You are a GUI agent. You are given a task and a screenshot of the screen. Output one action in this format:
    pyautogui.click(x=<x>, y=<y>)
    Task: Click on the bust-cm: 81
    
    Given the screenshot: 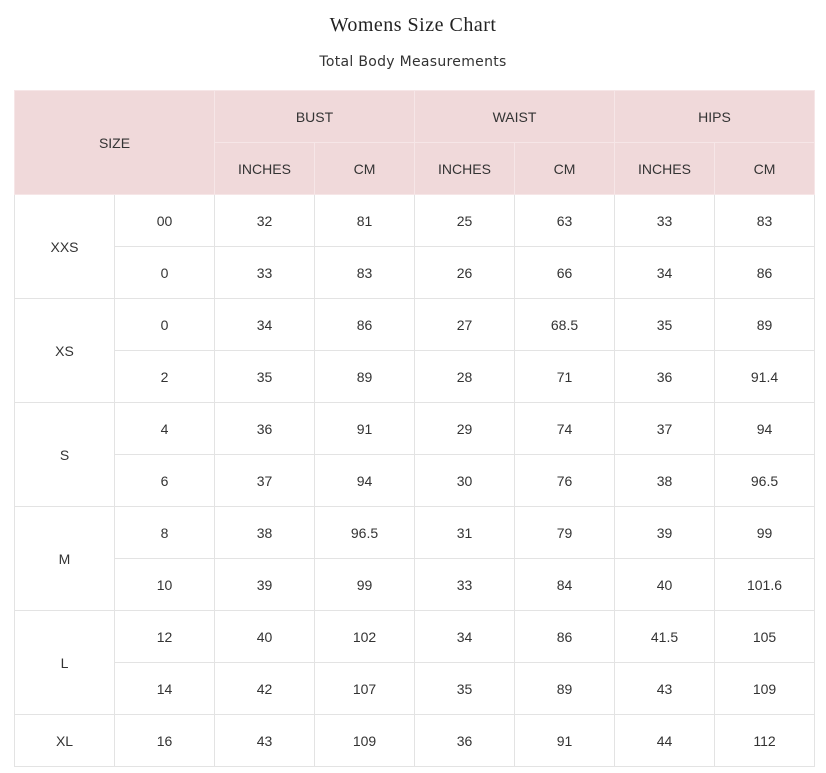 What is the action you would take?
    pyautogui.click(x=364, y=220)
    